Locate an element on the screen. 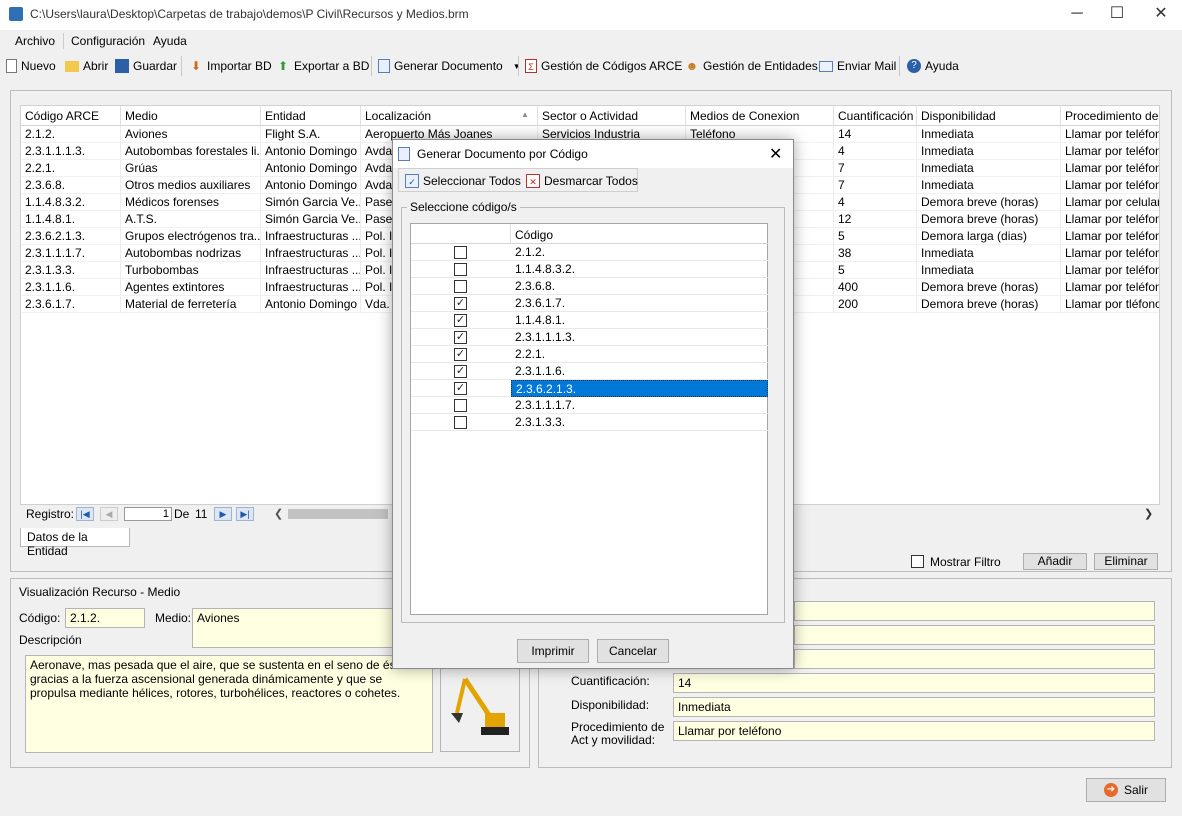  list-item: ✓ 2.3.6.2.1.3. is located at coordinates (589, 388).